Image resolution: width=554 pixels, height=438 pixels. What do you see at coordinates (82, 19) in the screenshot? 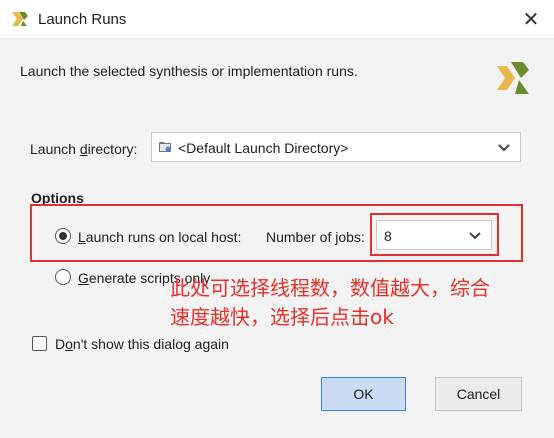
I see `window-title: Launch Runs` at bounding box center [82, 19].